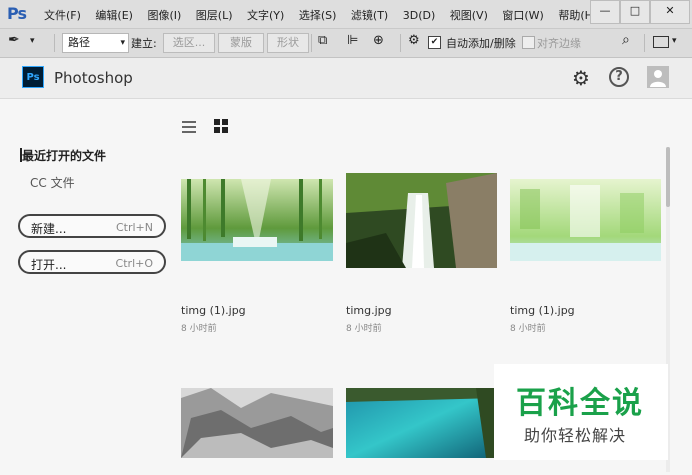 This screenshot has height=475, width=692. I want to click on new-button: 新建... Ctrl+N, so click(92, 226).